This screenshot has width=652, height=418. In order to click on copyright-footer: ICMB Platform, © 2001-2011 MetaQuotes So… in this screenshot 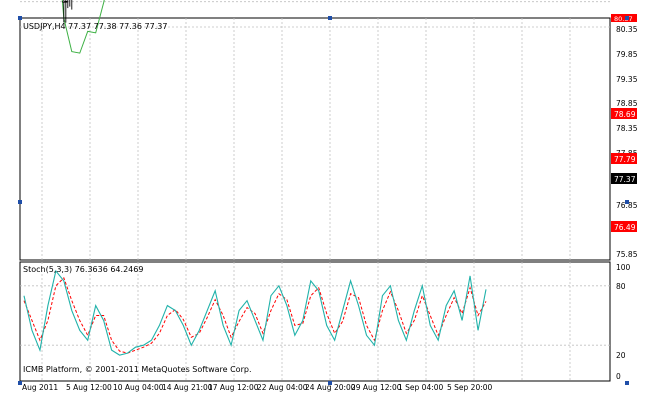, I will do `click(137, 369)`.